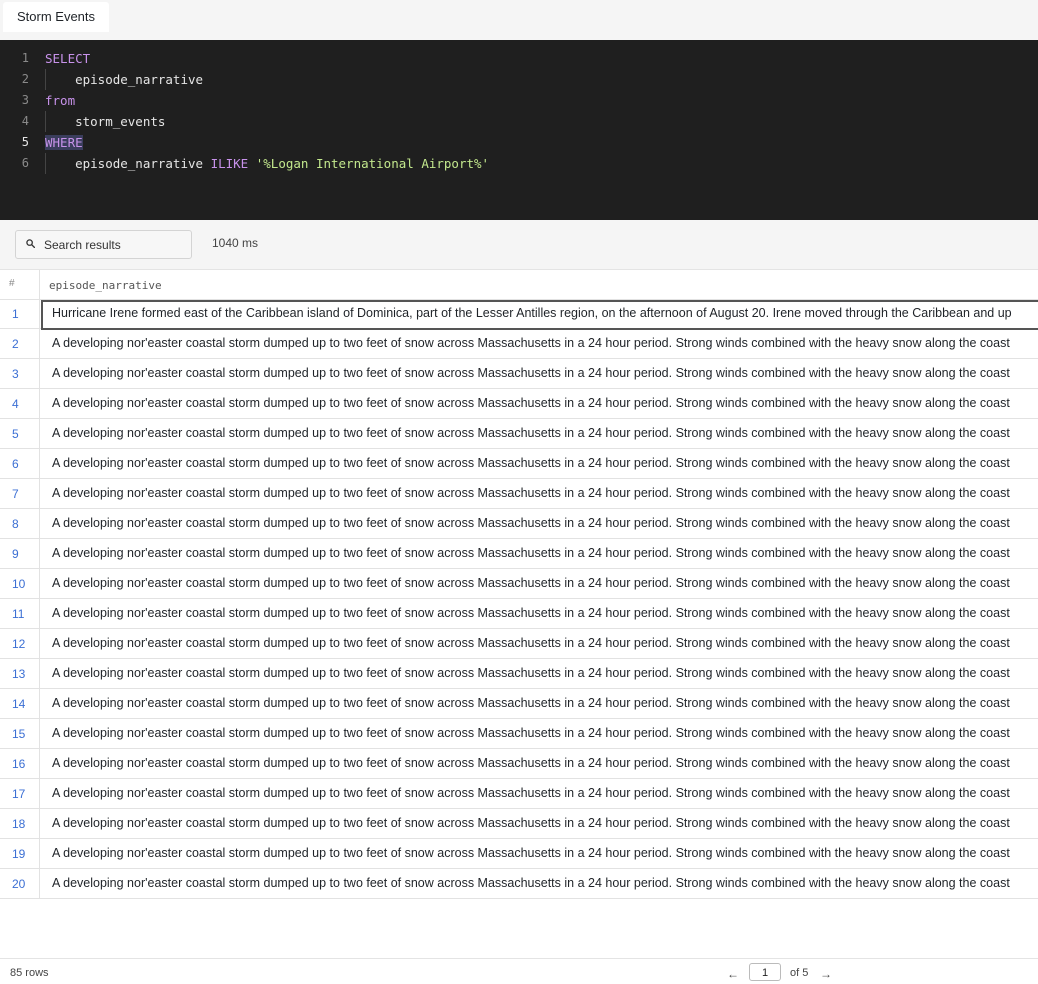 The height and width of the screenshot is (984, 1038). I want to click on row-number: 6, so click(20, 463).